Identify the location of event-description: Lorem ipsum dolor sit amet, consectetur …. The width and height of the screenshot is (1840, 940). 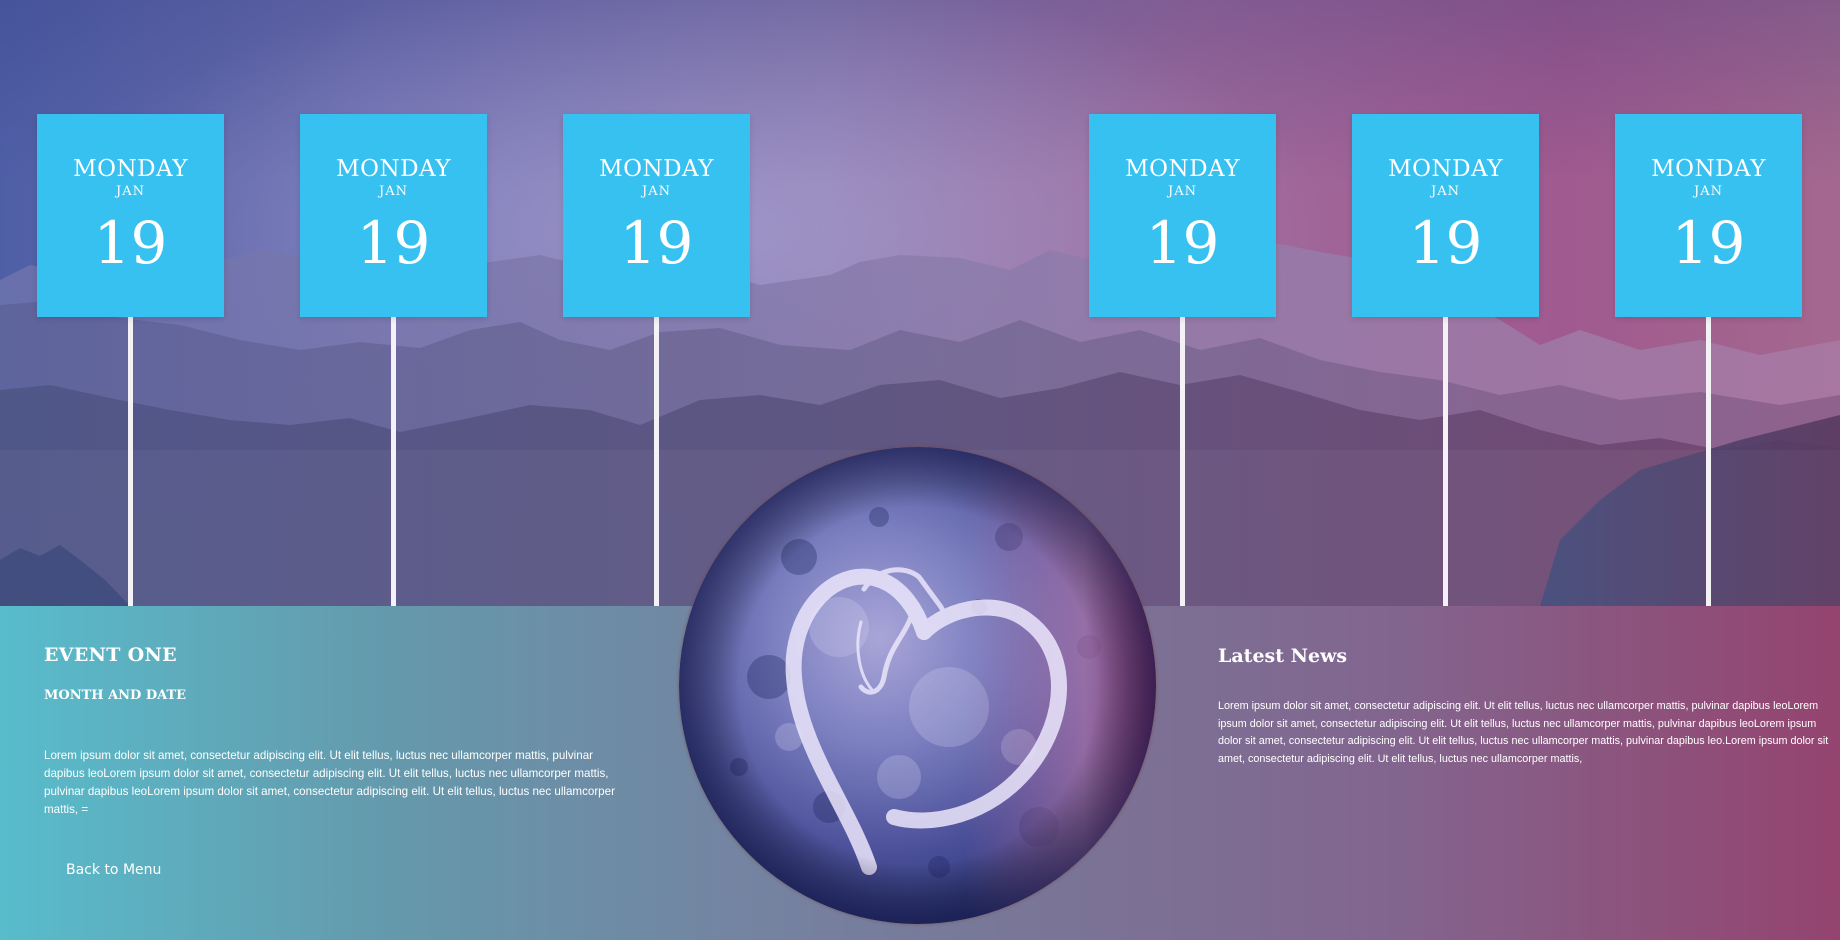
(329, 782).